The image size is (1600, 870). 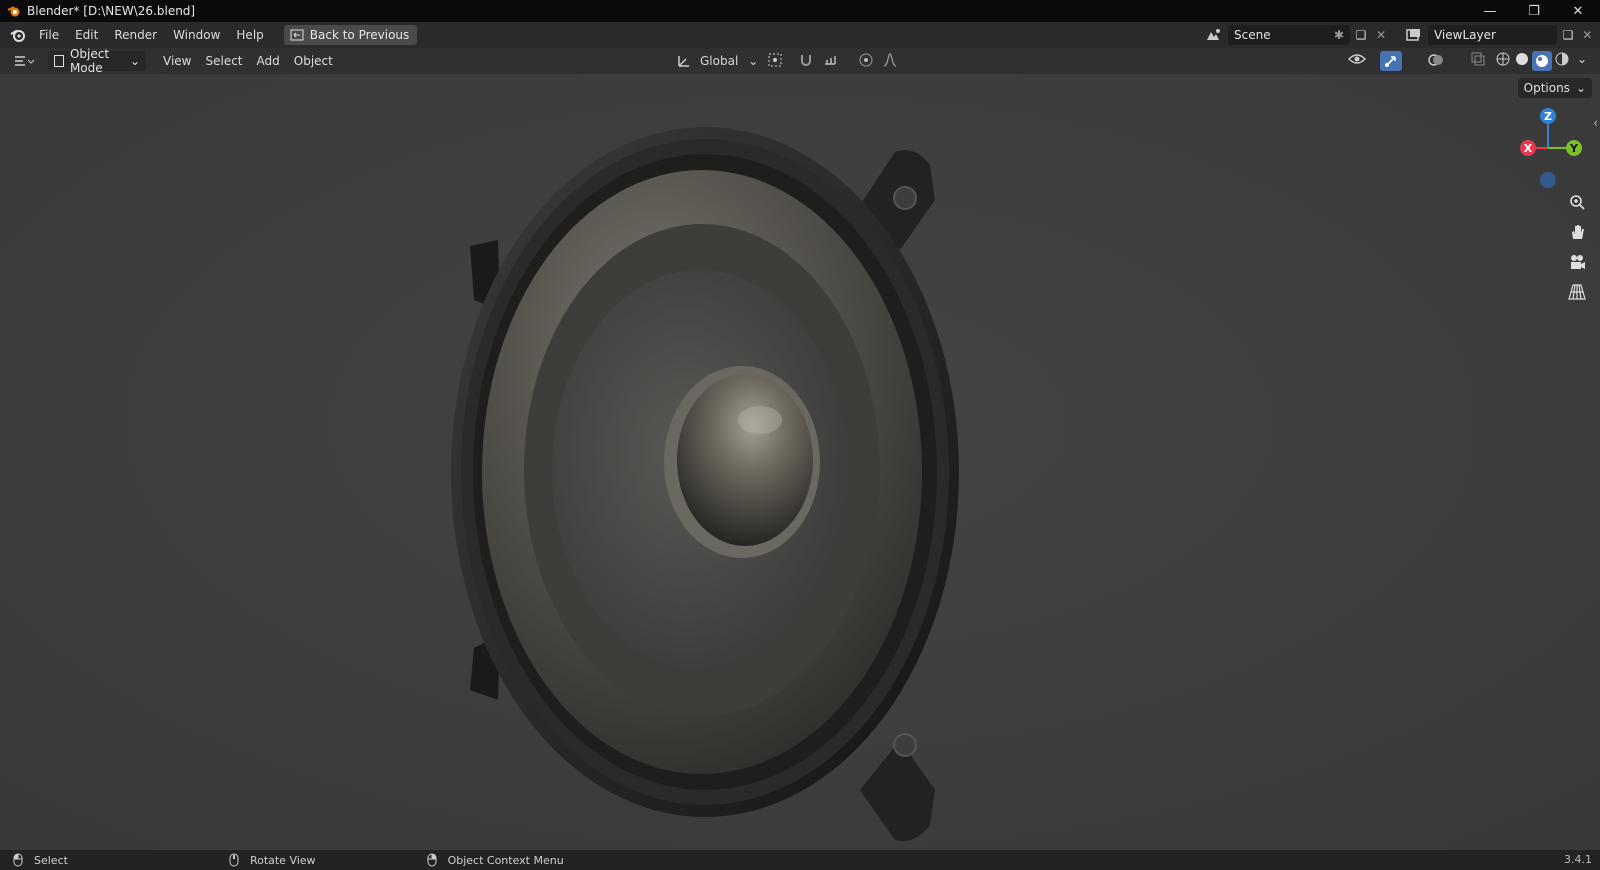 I want to click on mouse-right-icon, so click(x=432, y=860).